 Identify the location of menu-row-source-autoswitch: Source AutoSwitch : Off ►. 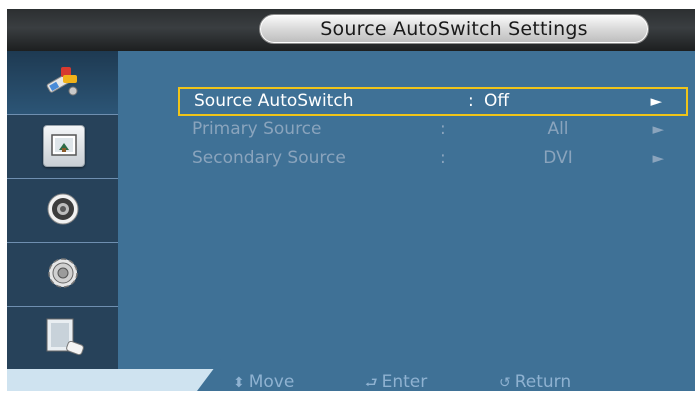
(433, 101).